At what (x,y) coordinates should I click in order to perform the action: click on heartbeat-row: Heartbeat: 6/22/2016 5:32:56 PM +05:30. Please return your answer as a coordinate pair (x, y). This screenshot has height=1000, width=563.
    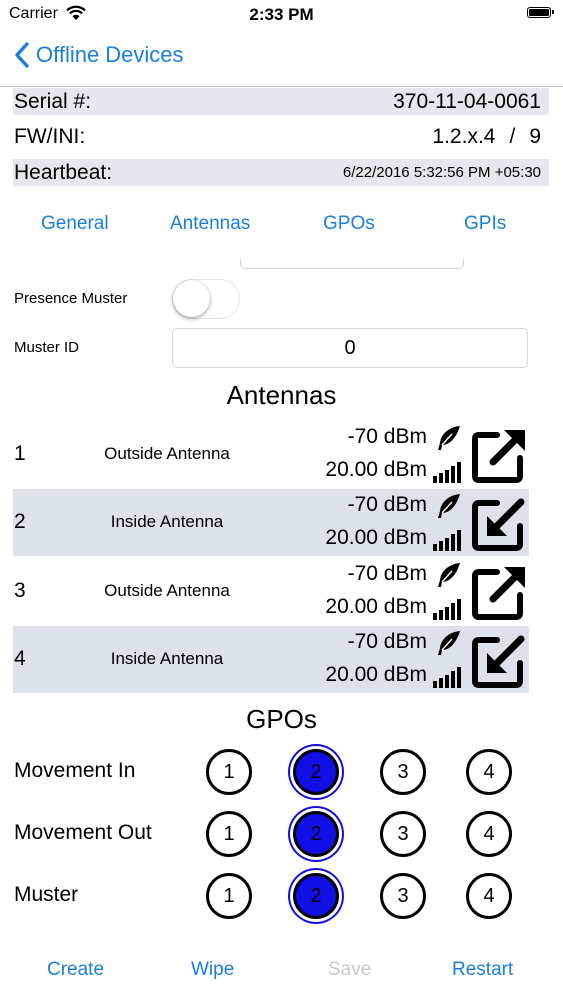
    Looking at the image, I should click on (281, 172).